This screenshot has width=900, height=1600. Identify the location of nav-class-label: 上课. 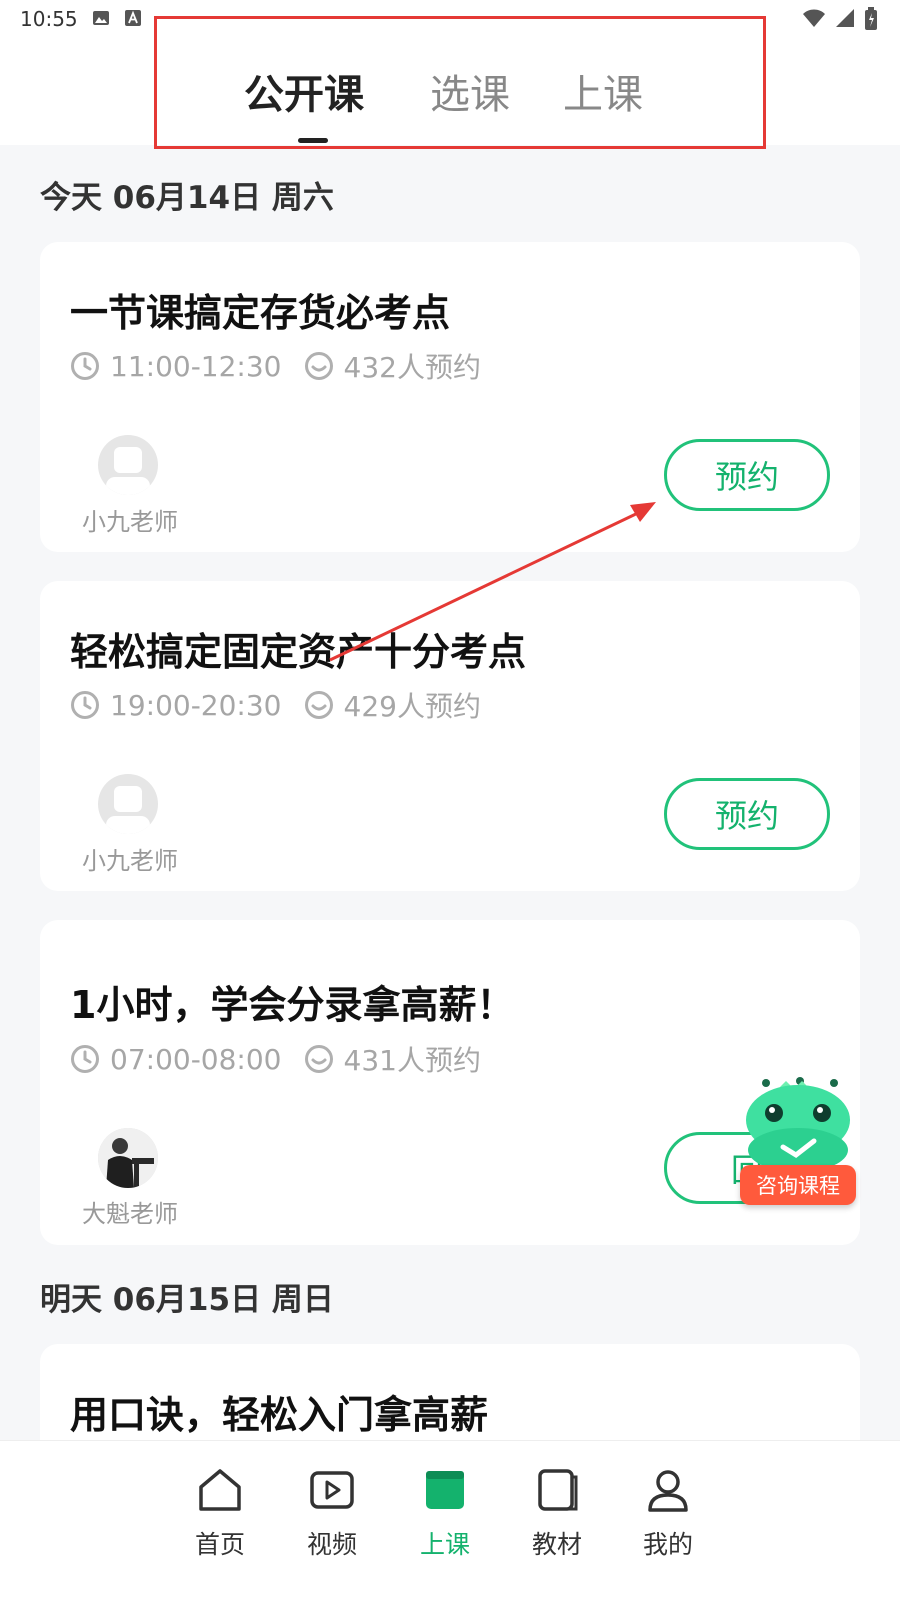
(444, 1544).